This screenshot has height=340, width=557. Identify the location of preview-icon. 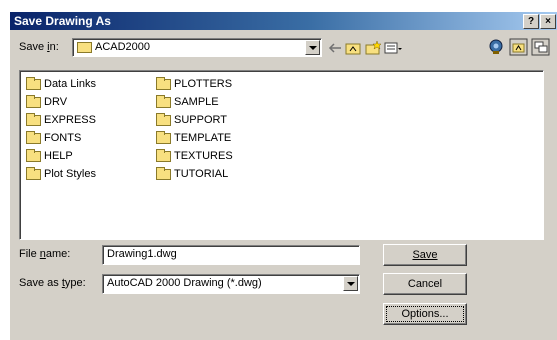
(541, 47).